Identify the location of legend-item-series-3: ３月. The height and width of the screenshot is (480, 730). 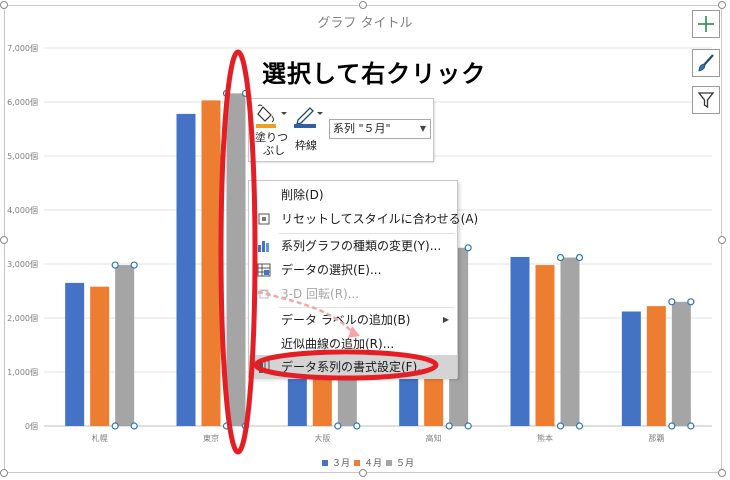
(336, 462).